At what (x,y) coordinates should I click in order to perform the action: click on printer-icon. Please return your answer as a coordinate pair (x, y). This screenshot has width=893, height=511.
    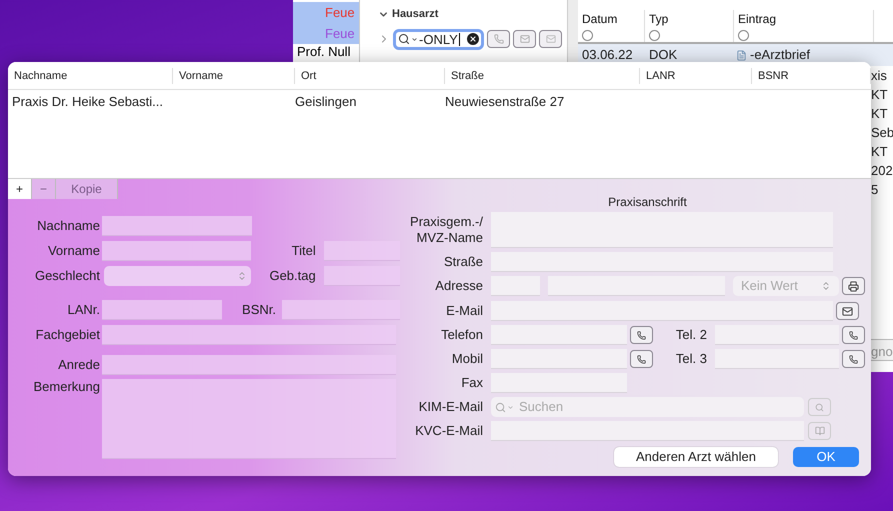
    Looking at the image, I should click on (853, 286).